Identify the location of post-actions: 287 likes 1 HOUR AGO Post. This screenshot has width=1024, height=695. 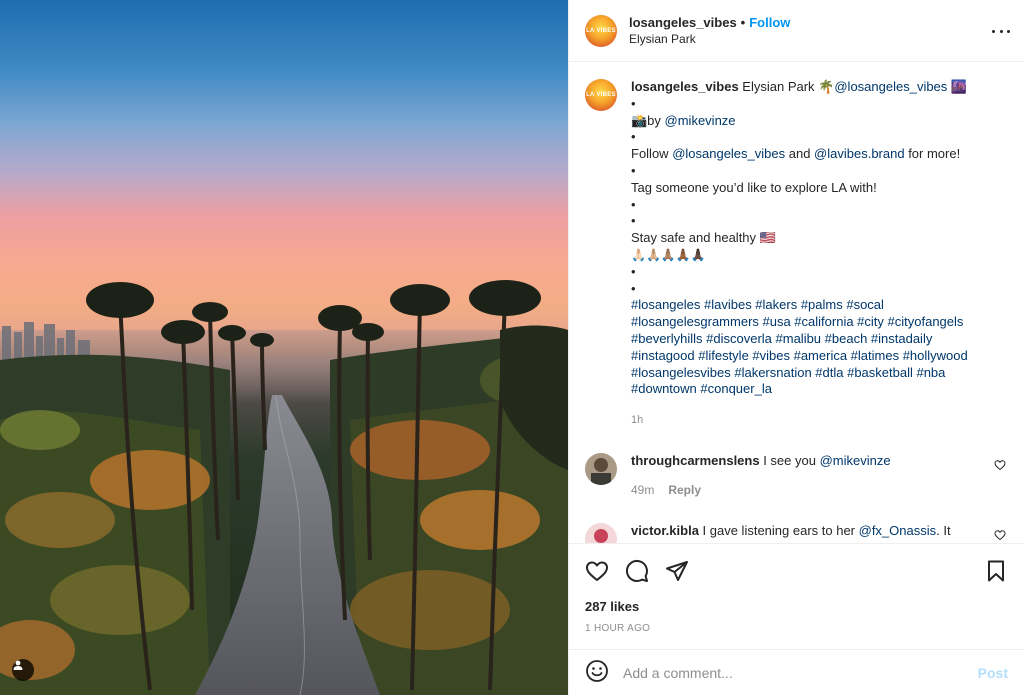
(796, 619).